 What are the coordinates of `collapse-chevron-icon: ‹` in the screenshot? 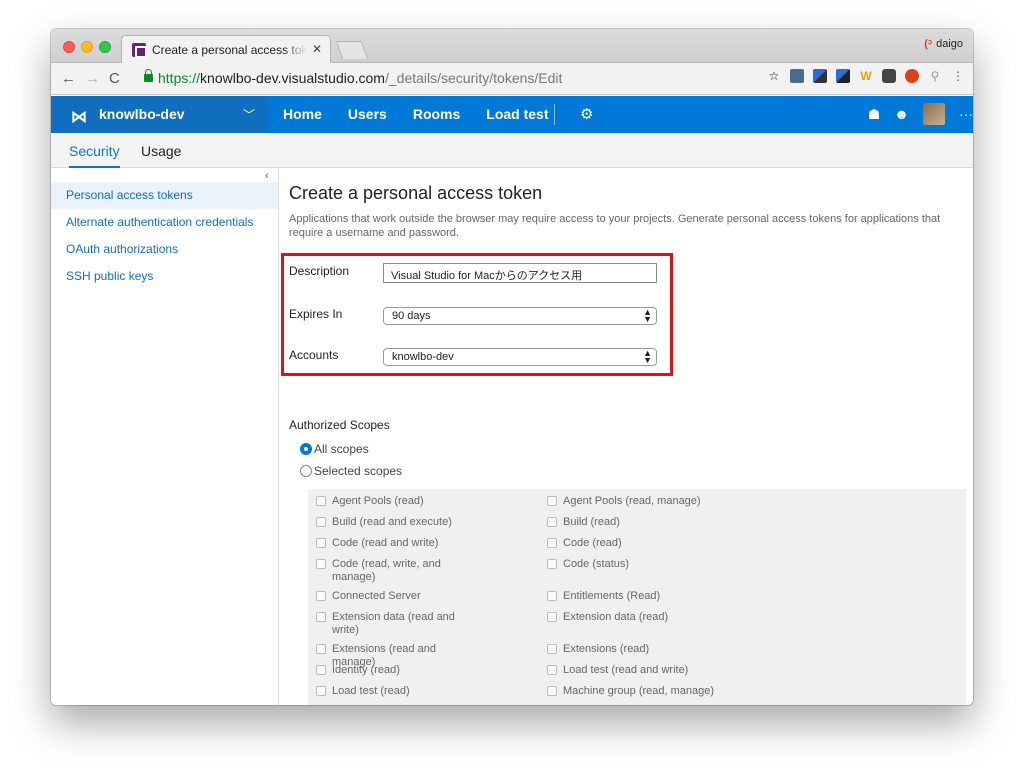 It's located at (267, 176).